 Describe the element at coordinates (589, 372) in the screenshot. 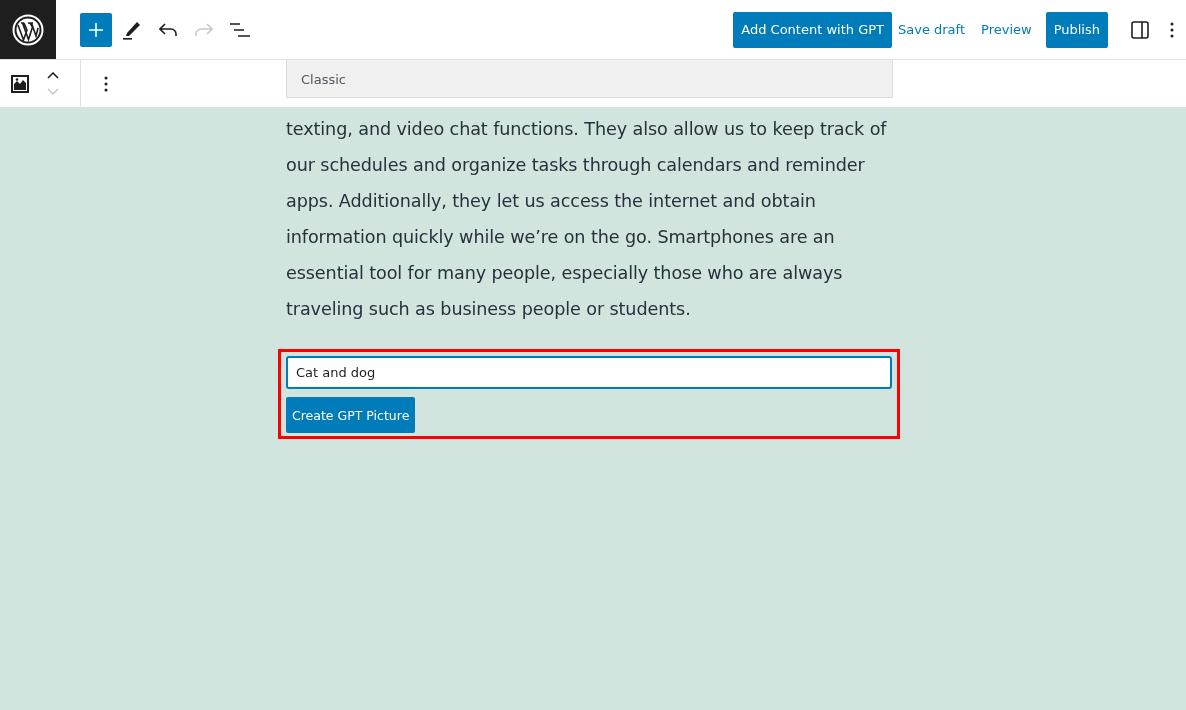

I see `prompt-input: Cat and dog` at that location.